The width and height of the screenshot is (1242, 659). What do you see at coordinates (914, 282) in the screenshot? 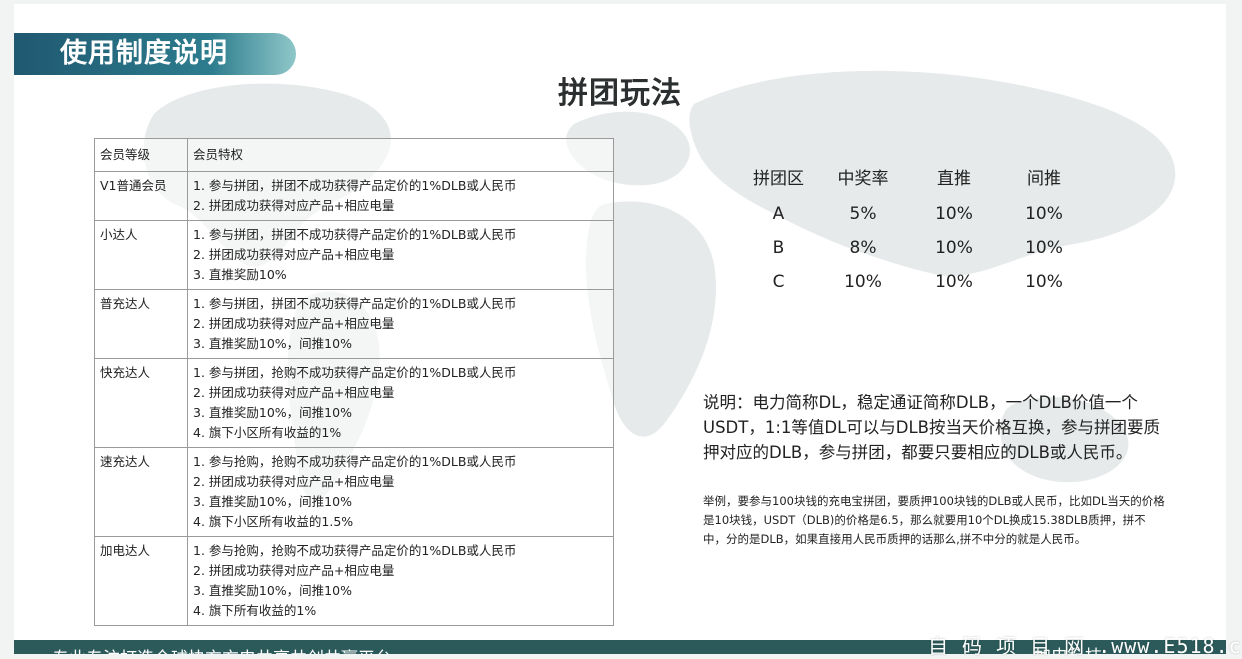
I see `group-row: C 10% 10% 10%` at bounding box center [914, 282].